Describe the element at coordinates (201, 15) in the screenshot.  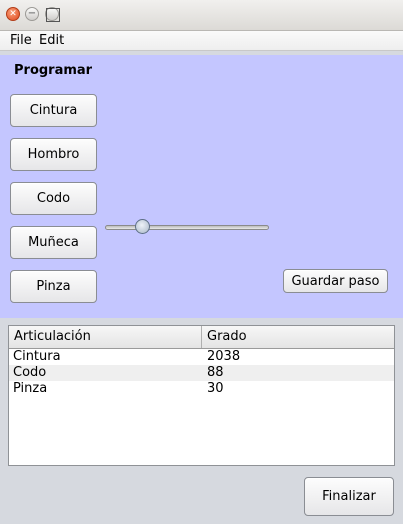
I see `title-bar: ✕ −` at that location.